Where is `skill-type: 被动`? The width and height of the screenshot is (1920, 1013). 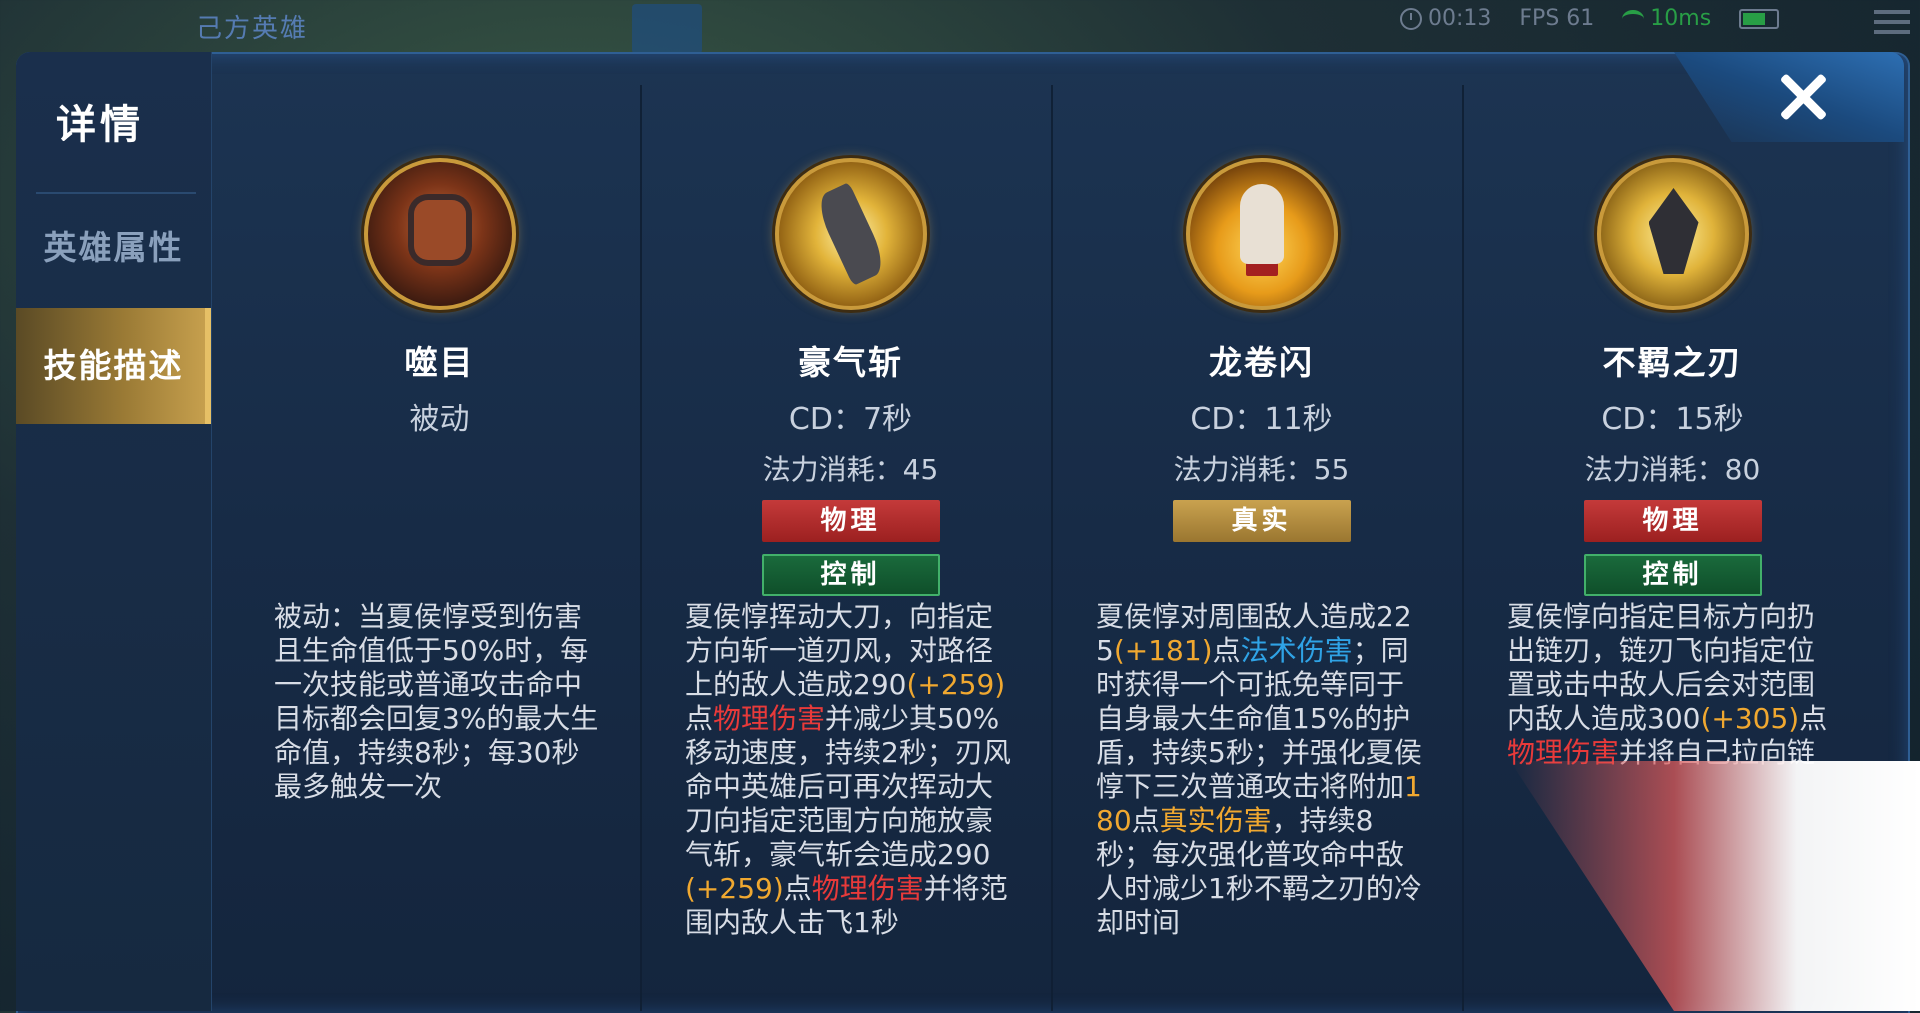
skill-type: 被动 is located at coordinates (439, 419).